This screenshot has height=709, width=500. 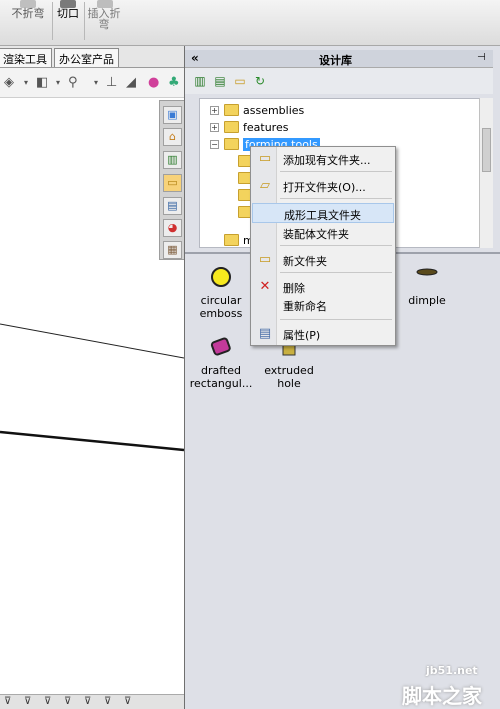 What do you see at coordinates (266, 127) in the screenshot?
I see `tree-node-label: features` at bounding box center [266, 127].